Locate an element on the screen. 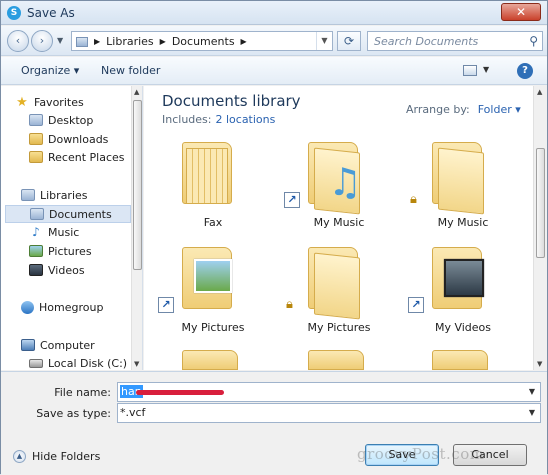  save-as-type-select: *.vcf ▼ is located at coordinates (329, 413).